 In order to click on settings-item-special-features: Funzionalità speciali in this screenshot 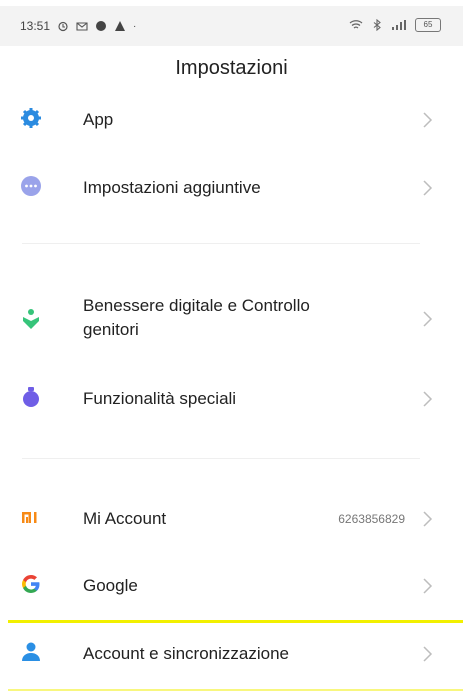, I will do `click(231, 399)`.